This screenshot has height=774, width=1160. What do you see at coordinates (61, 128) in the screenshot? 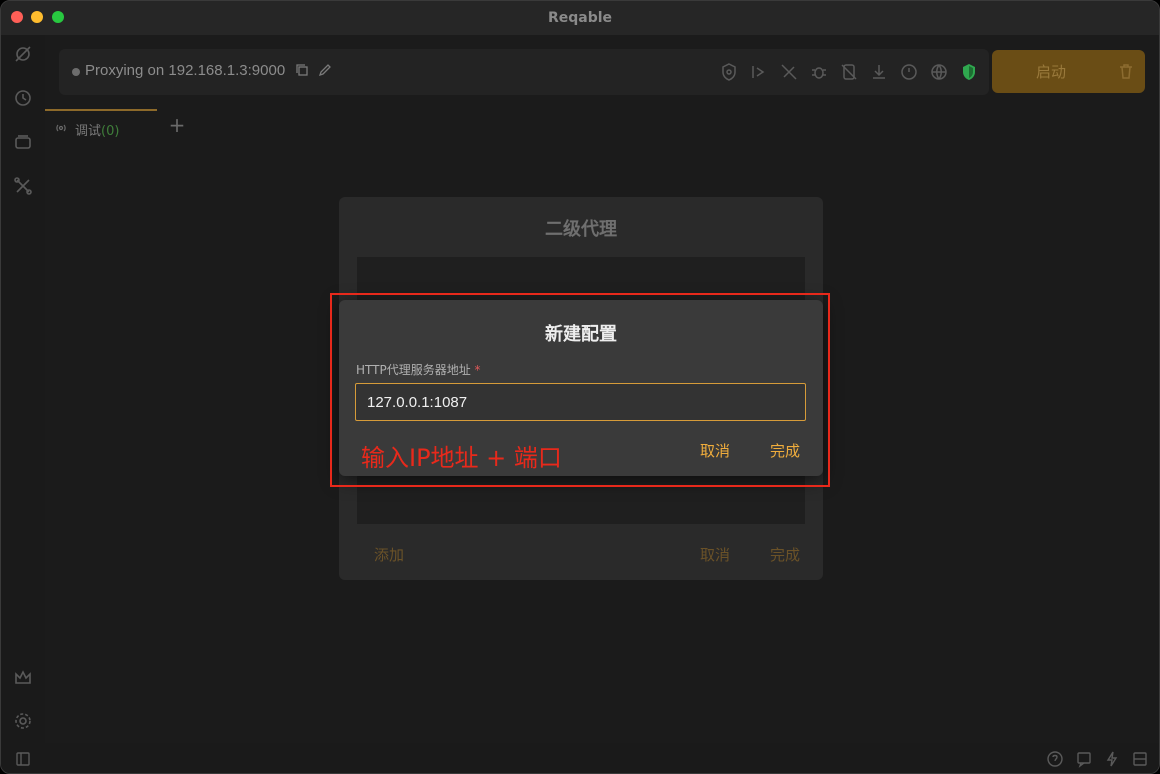
I see `broadcast-icon` at bounding box center [61, 128].